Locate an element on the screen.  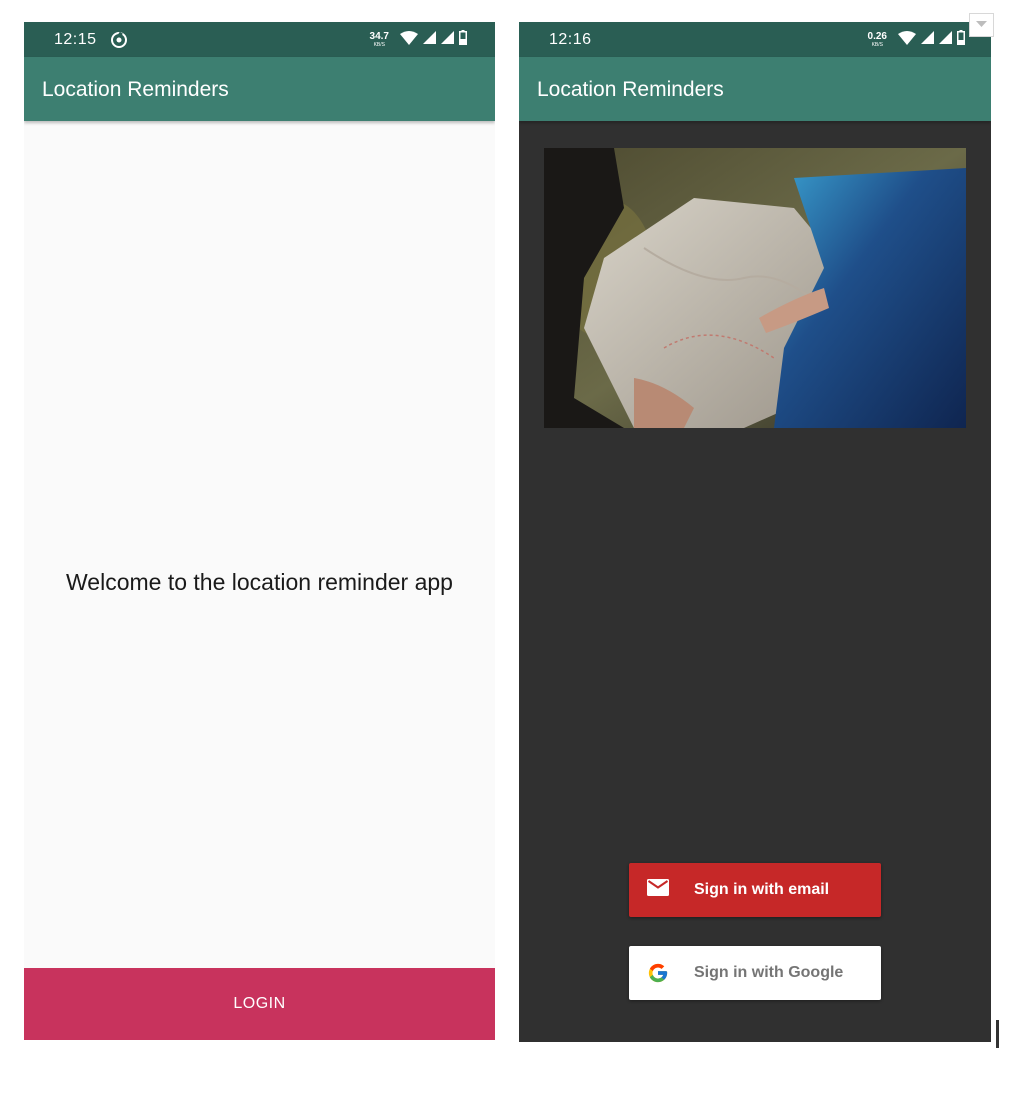
login-button: LOGIN is located at coordinates (259, 1004).